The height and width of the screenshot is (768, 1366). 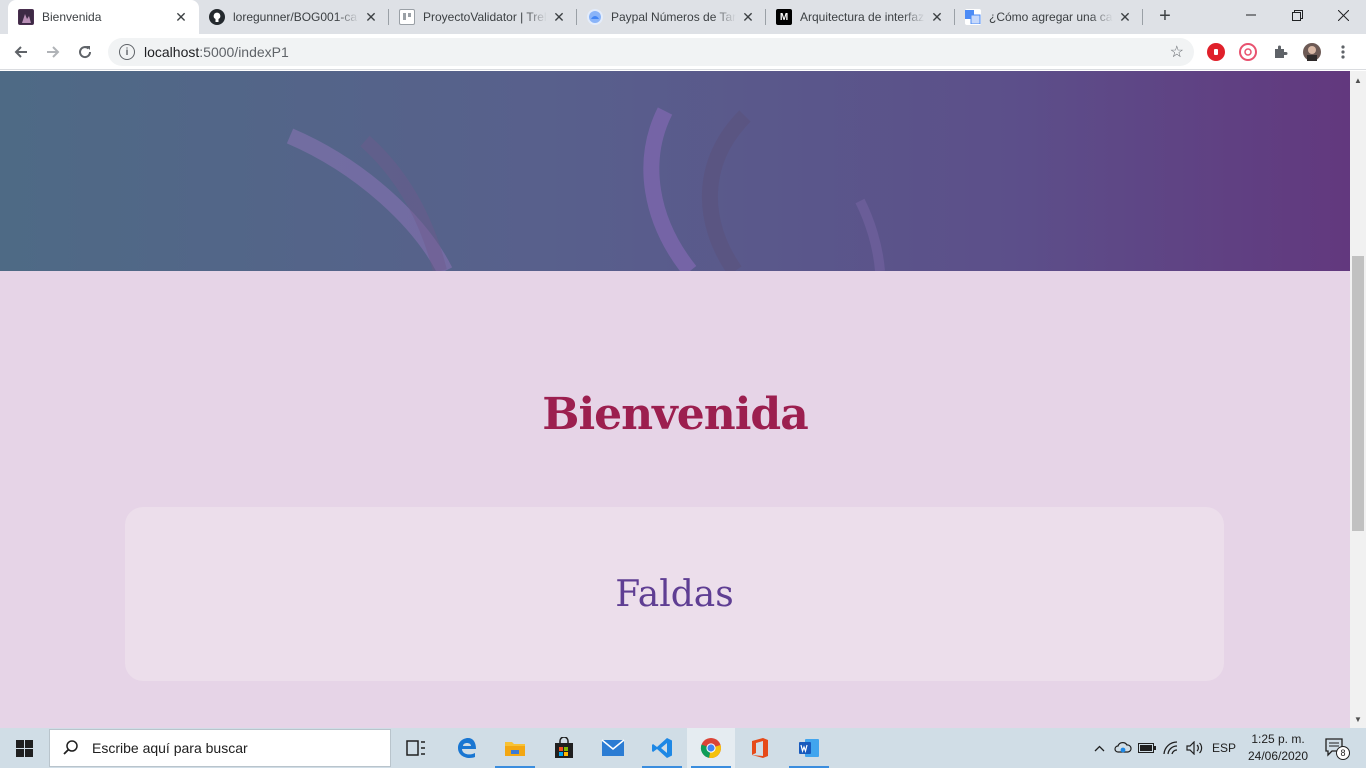 I want to click on sync-extension-icon, so click(x=1248, y=52).